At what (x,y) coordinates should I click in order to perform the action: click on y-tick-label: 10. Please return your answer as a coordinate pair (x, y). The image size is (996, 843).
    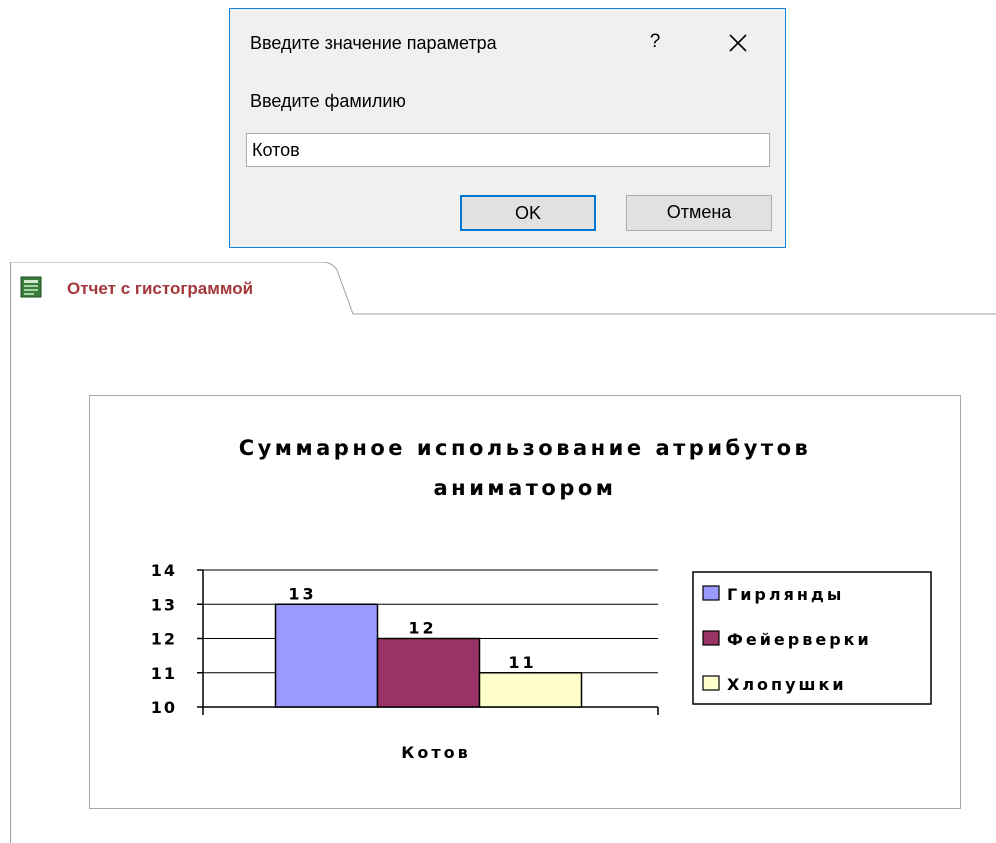
    Looking at the image, I should click on (164, 707).